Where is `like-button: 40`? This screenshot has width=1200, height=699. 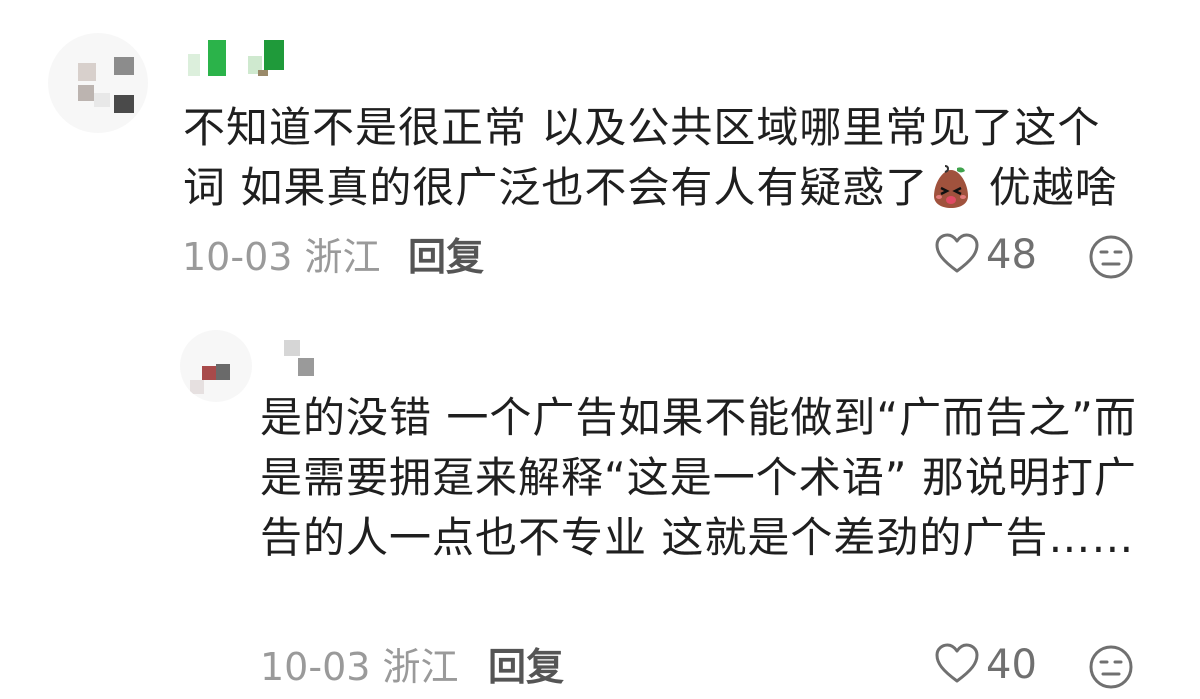 like-button: 40 is located at coordinates (985, 665).